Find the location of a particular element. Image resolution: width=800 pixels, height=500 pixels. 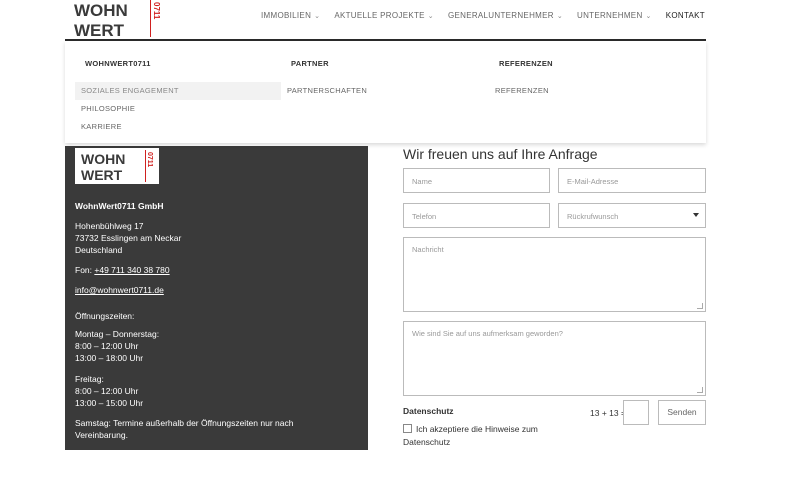

submit-button: Senden is located at coordinates (682, 412).